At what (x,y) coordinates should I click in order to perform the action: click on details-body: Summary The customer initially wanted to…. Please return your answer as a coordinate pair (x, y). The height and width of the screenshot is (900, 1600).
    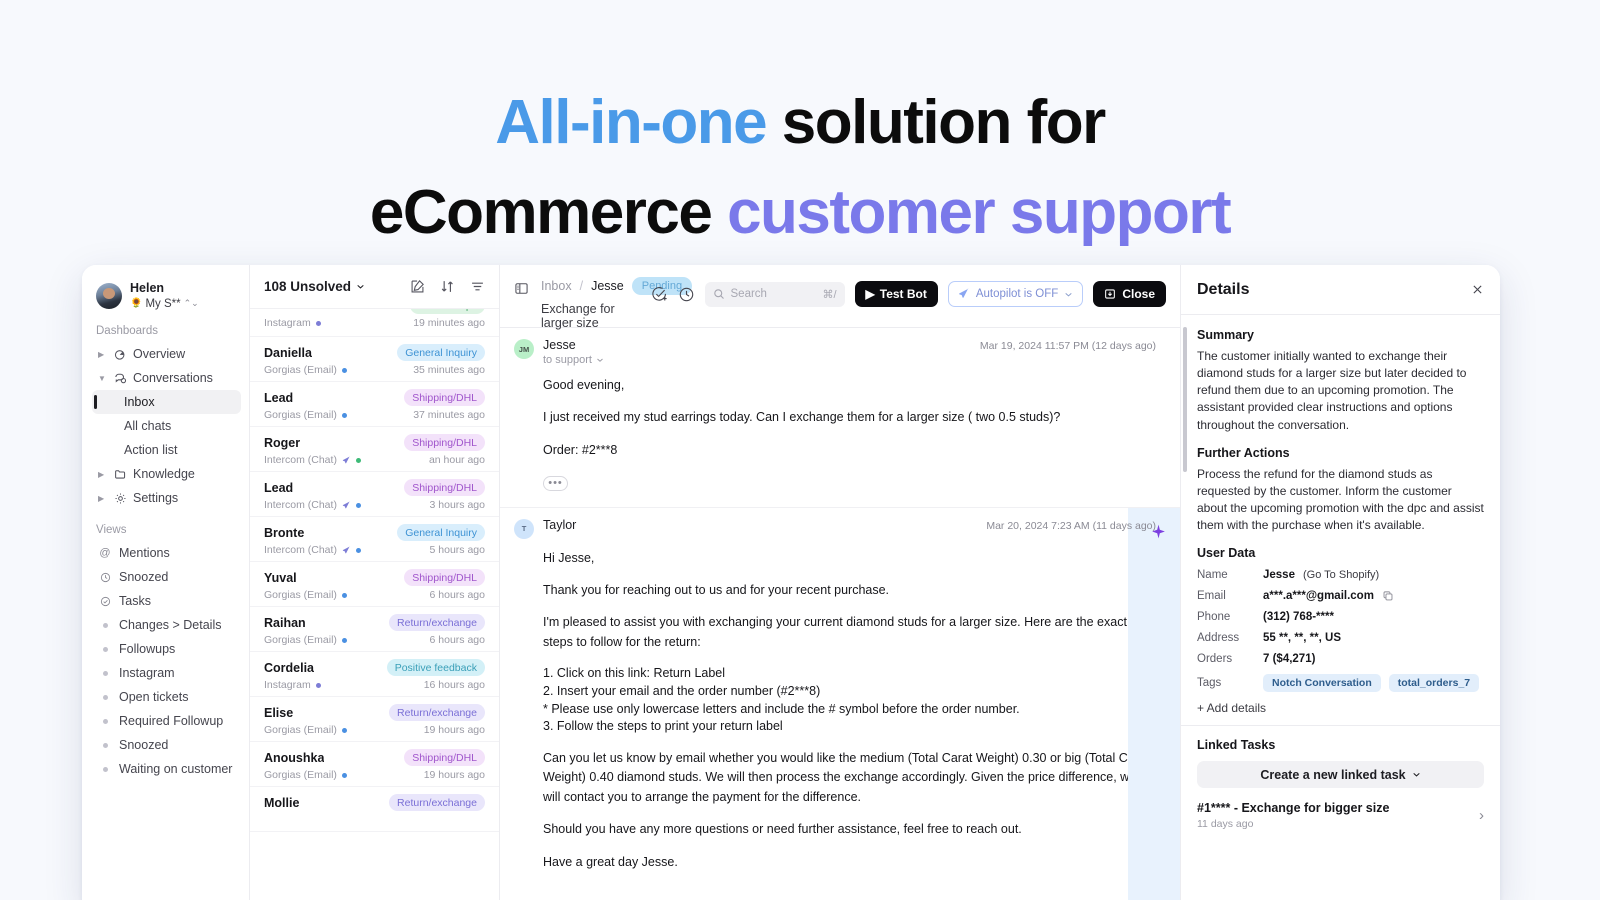
    Looking at the image, I should click on (1340, 607).